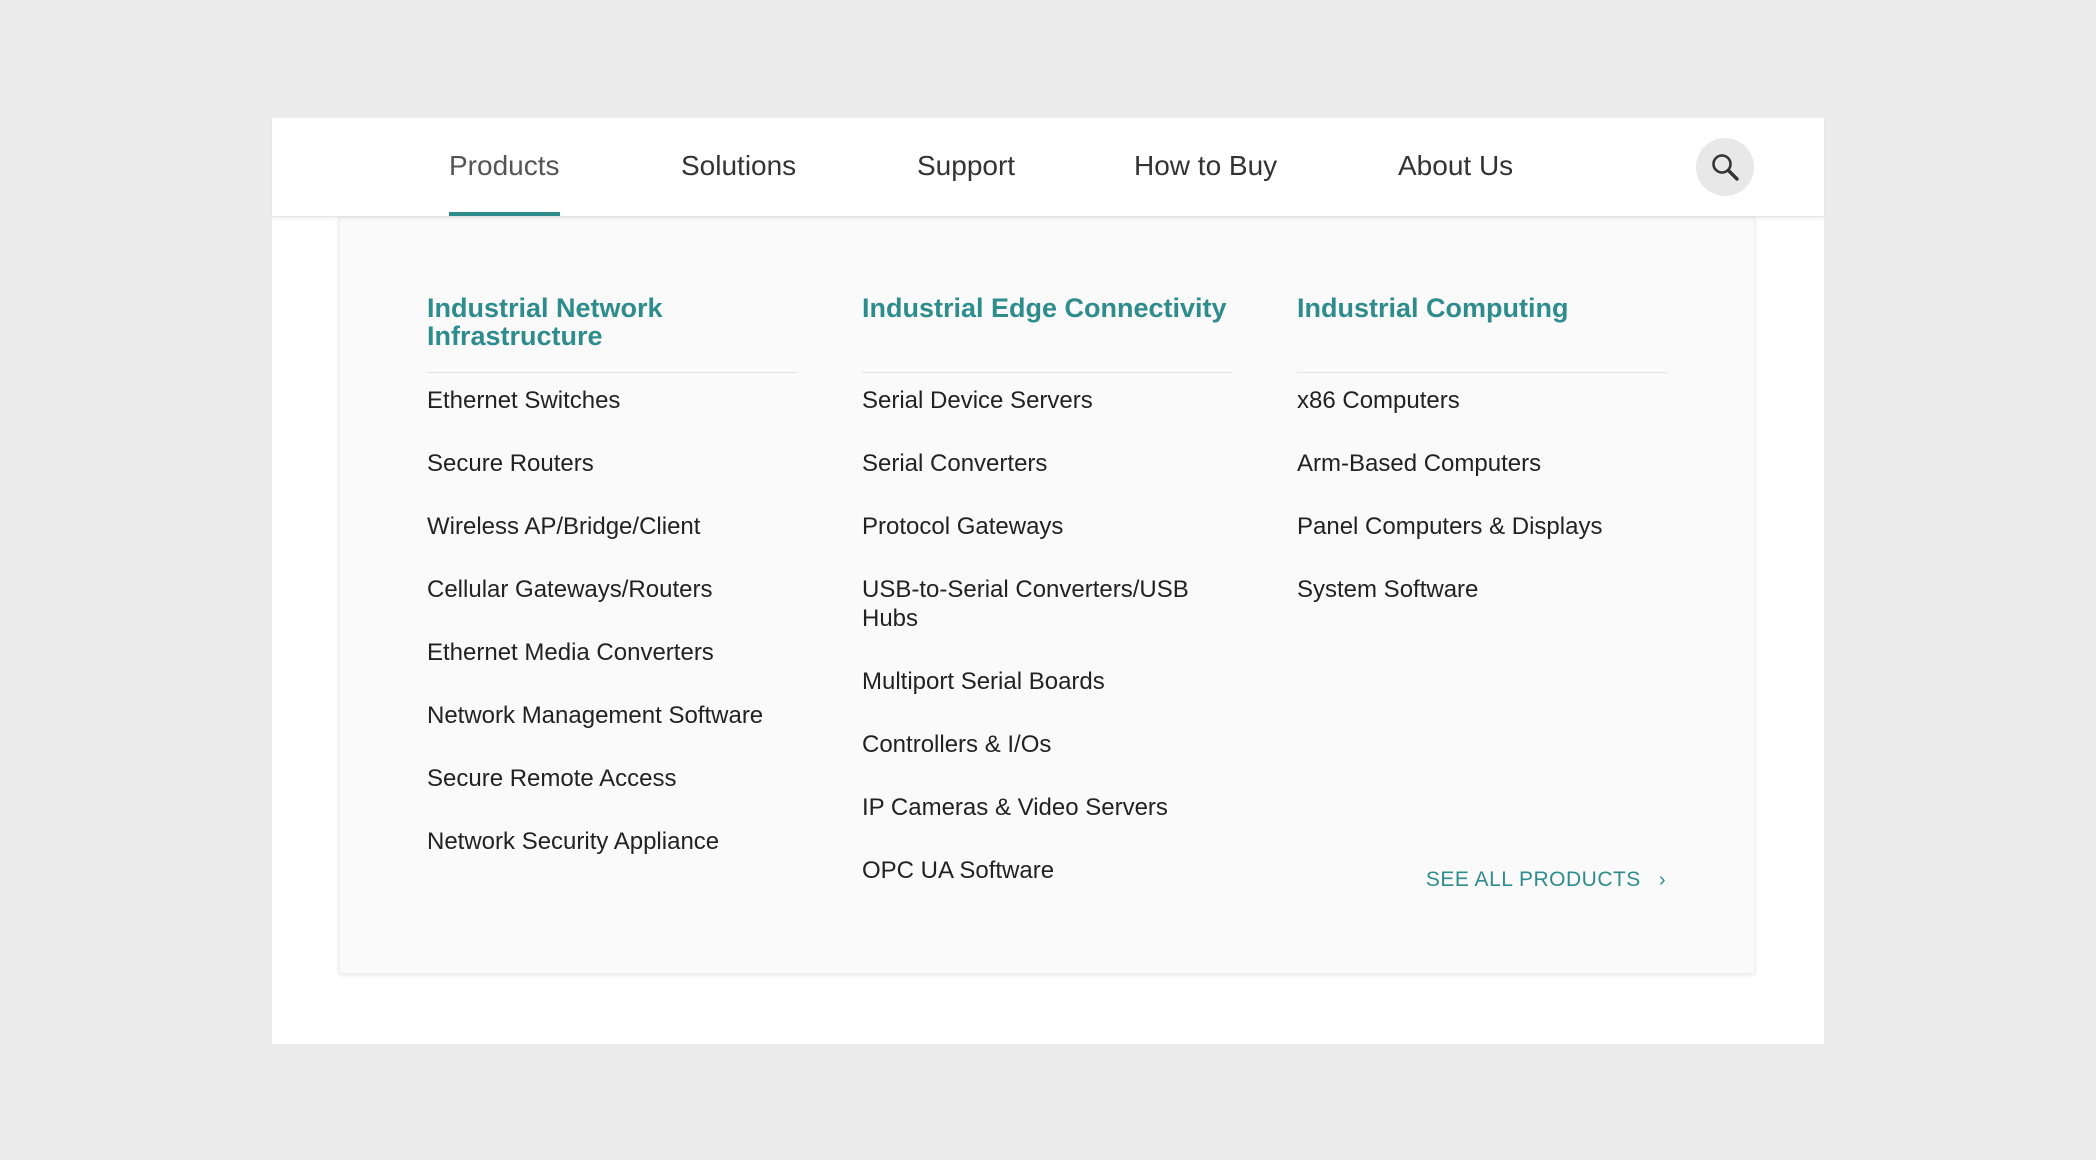  Describe the element at coordinates (1047, 681) in the screenshot. I see `menu-item-multiport-serial-boards: Multiport Serial Boards` at that location.